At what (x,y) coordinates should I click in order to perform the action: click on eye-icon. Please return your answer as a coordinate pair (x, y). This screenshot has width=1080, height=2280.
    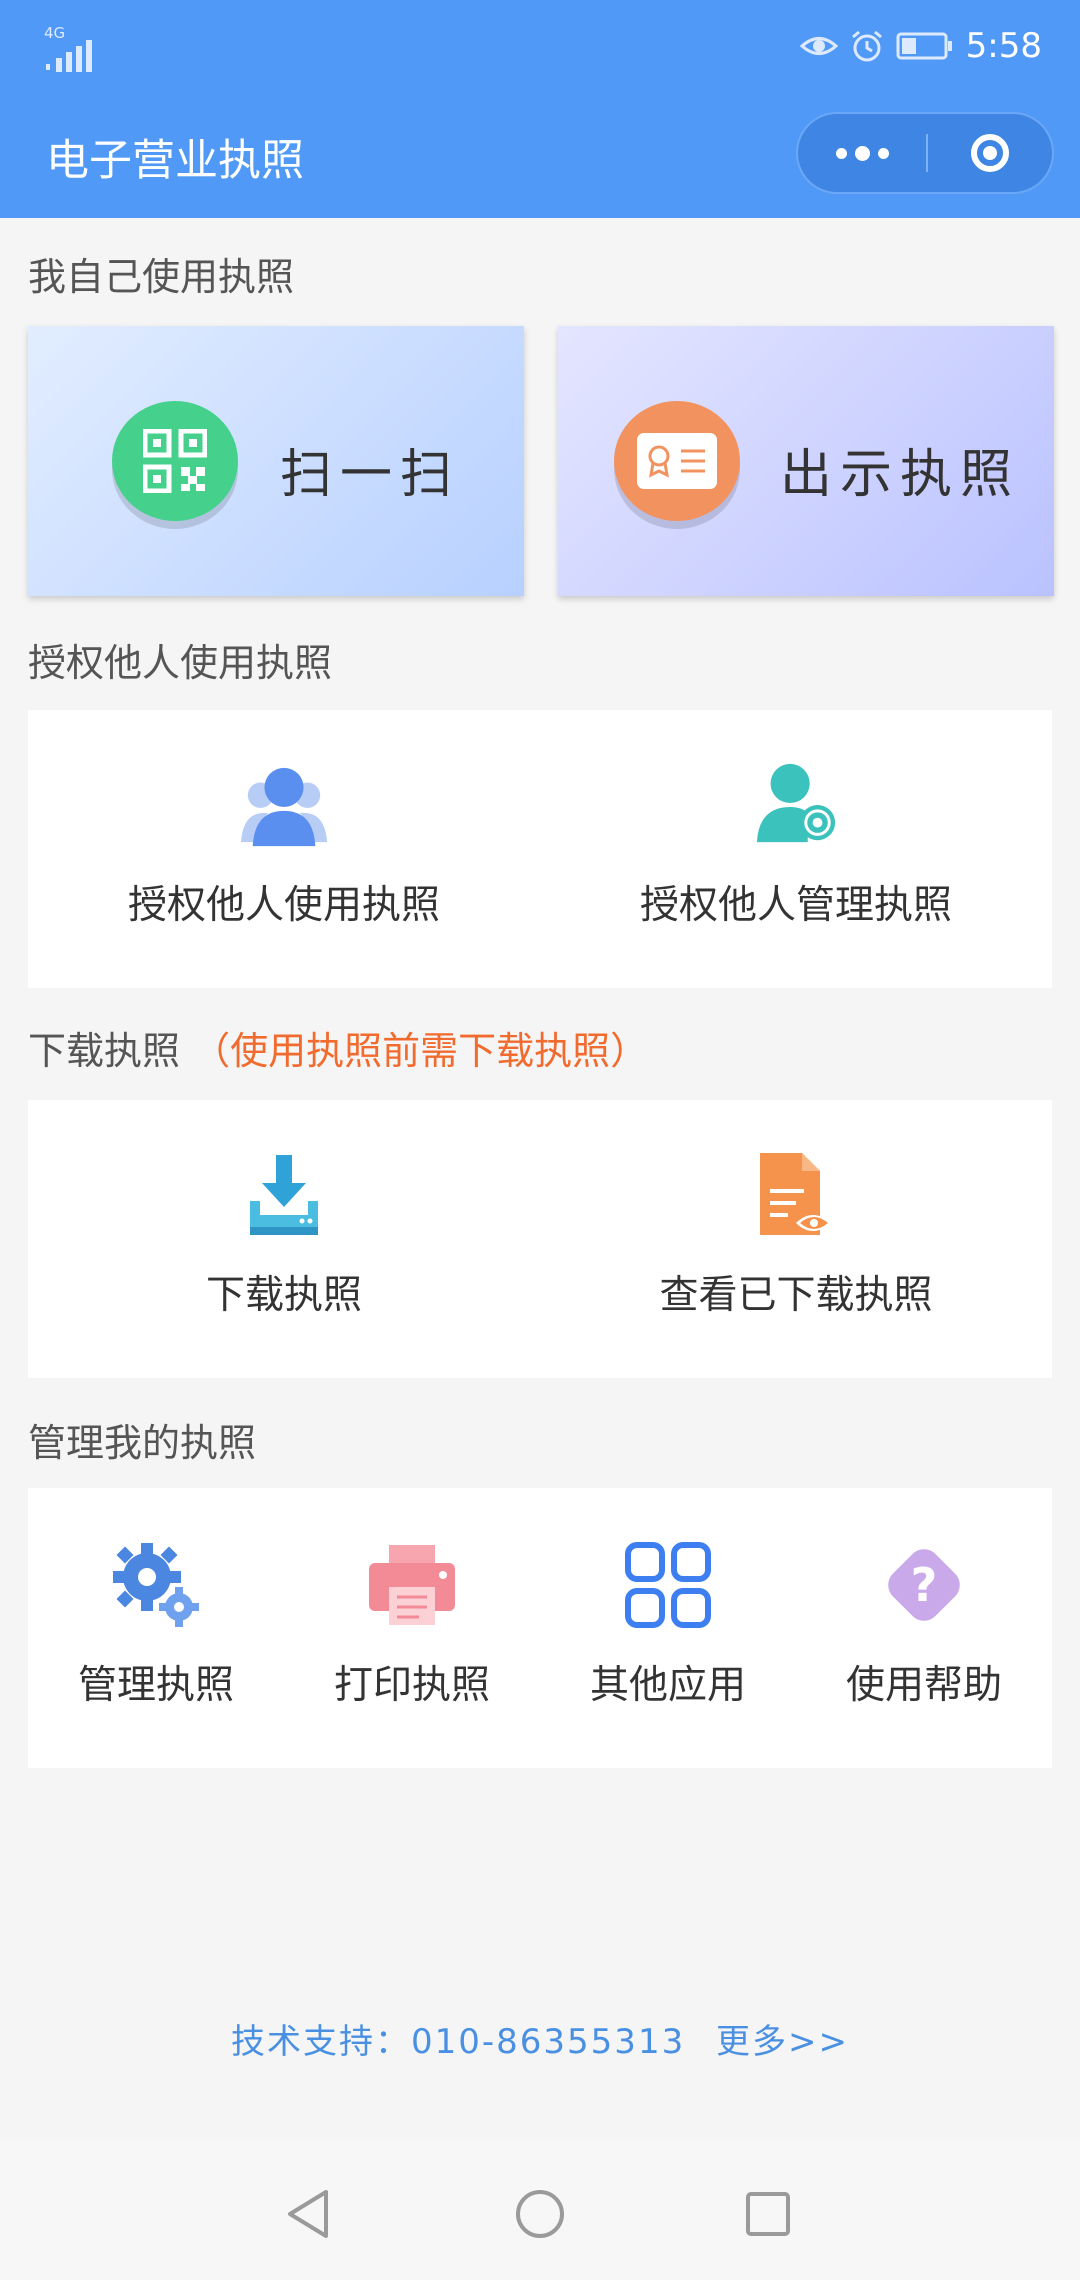
    Looking at the image, I should click on (818, 46).